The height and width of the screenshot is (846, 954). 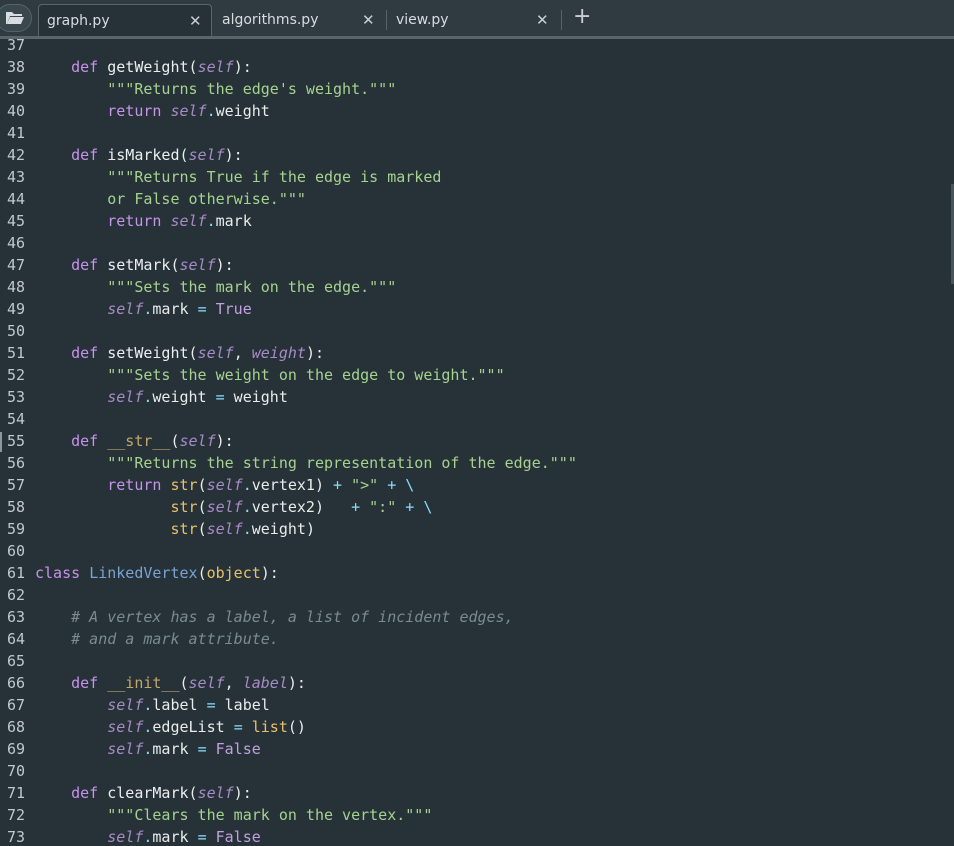 I want to click on code-line: 68 self.edgeList = list(), so click(x=477, y=727).